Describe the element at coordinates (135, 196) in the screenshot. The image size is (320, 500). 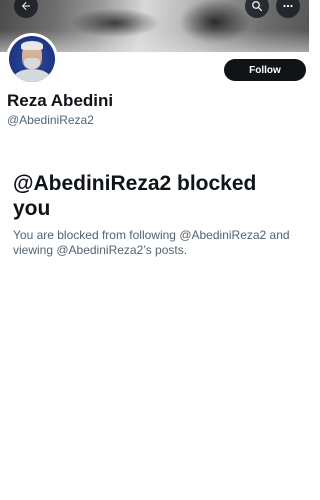
I see `blocked-title: @AbediniReza2 blocked you` at that location.